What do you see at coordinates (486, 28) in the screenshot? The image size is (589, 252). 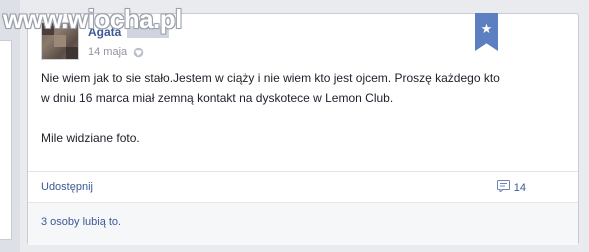 I see `star-icon: ★` at bounding box center [486, 28].